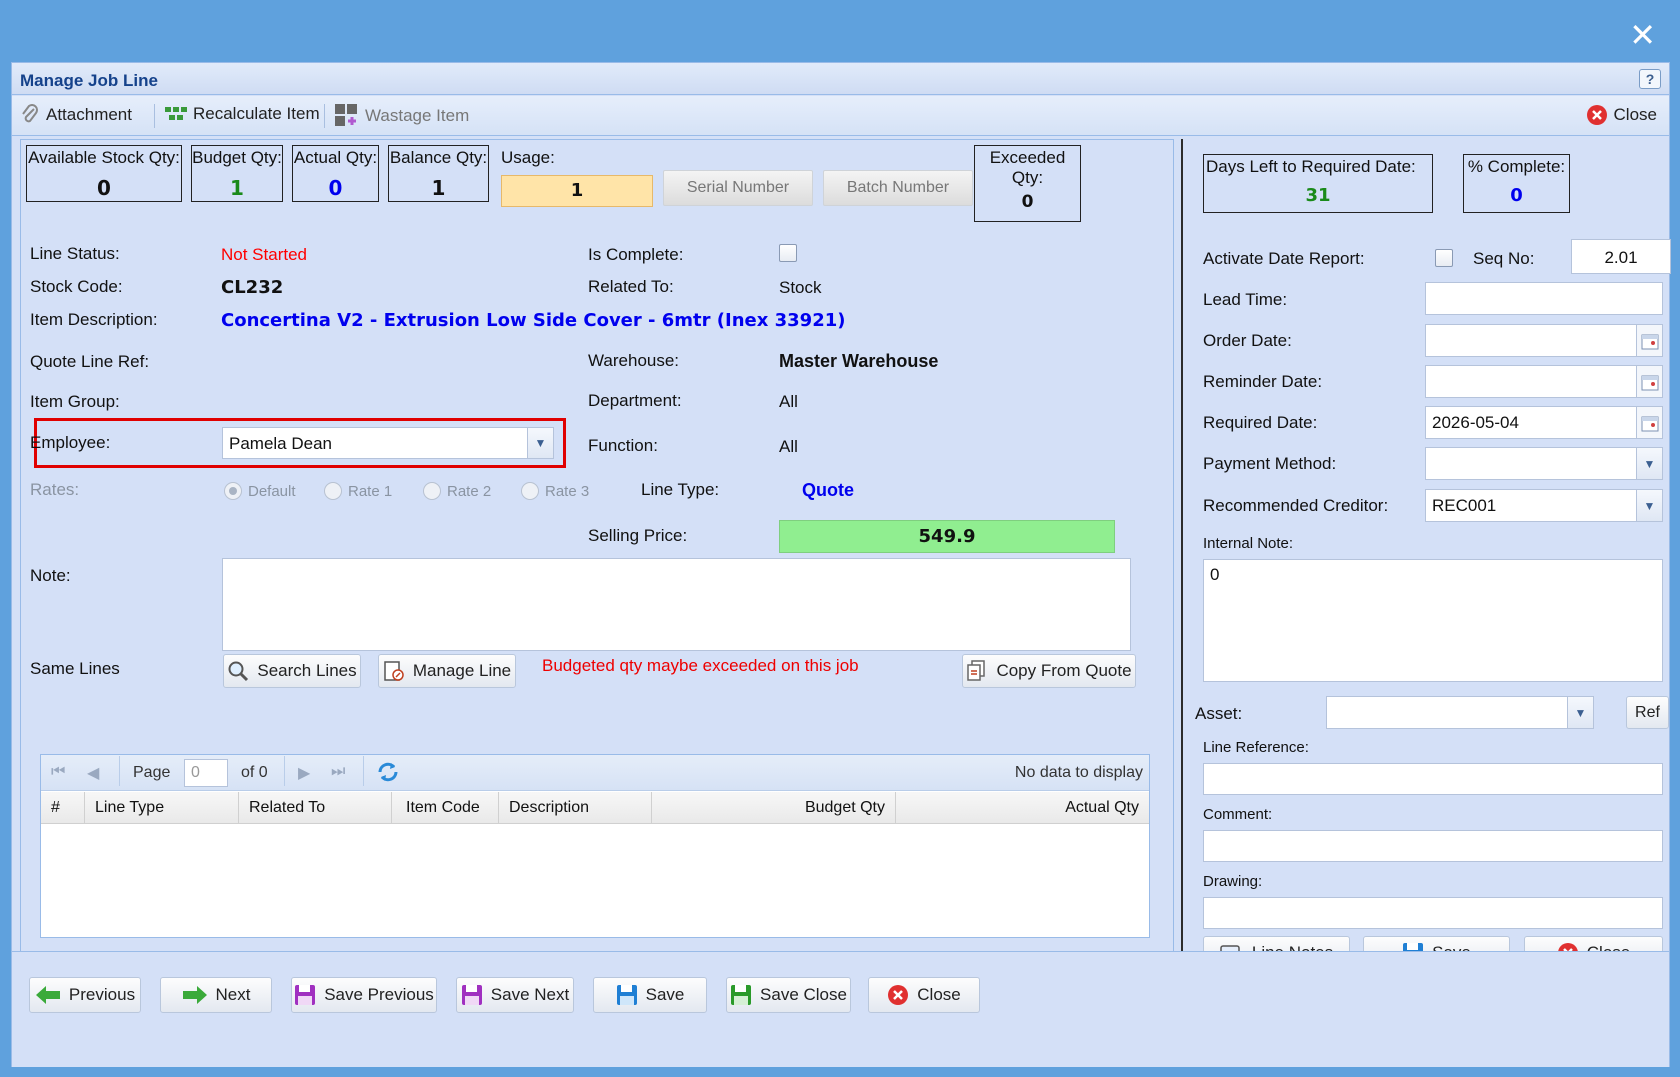 The height and width of the screenshot is (1077, 1680). Describe the element at coordinates (304, 773) in the screenshot. I see `next-page-icon: ▶` at that location.